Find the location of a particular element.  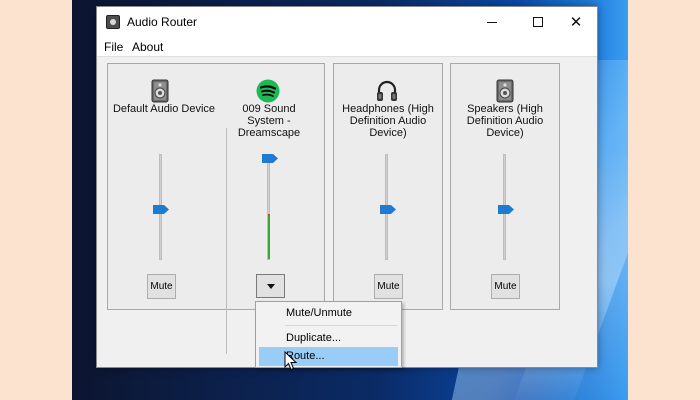

device-label-speakers: Speakers (High Definition Audio Device) is located at coordinates (505, 121).